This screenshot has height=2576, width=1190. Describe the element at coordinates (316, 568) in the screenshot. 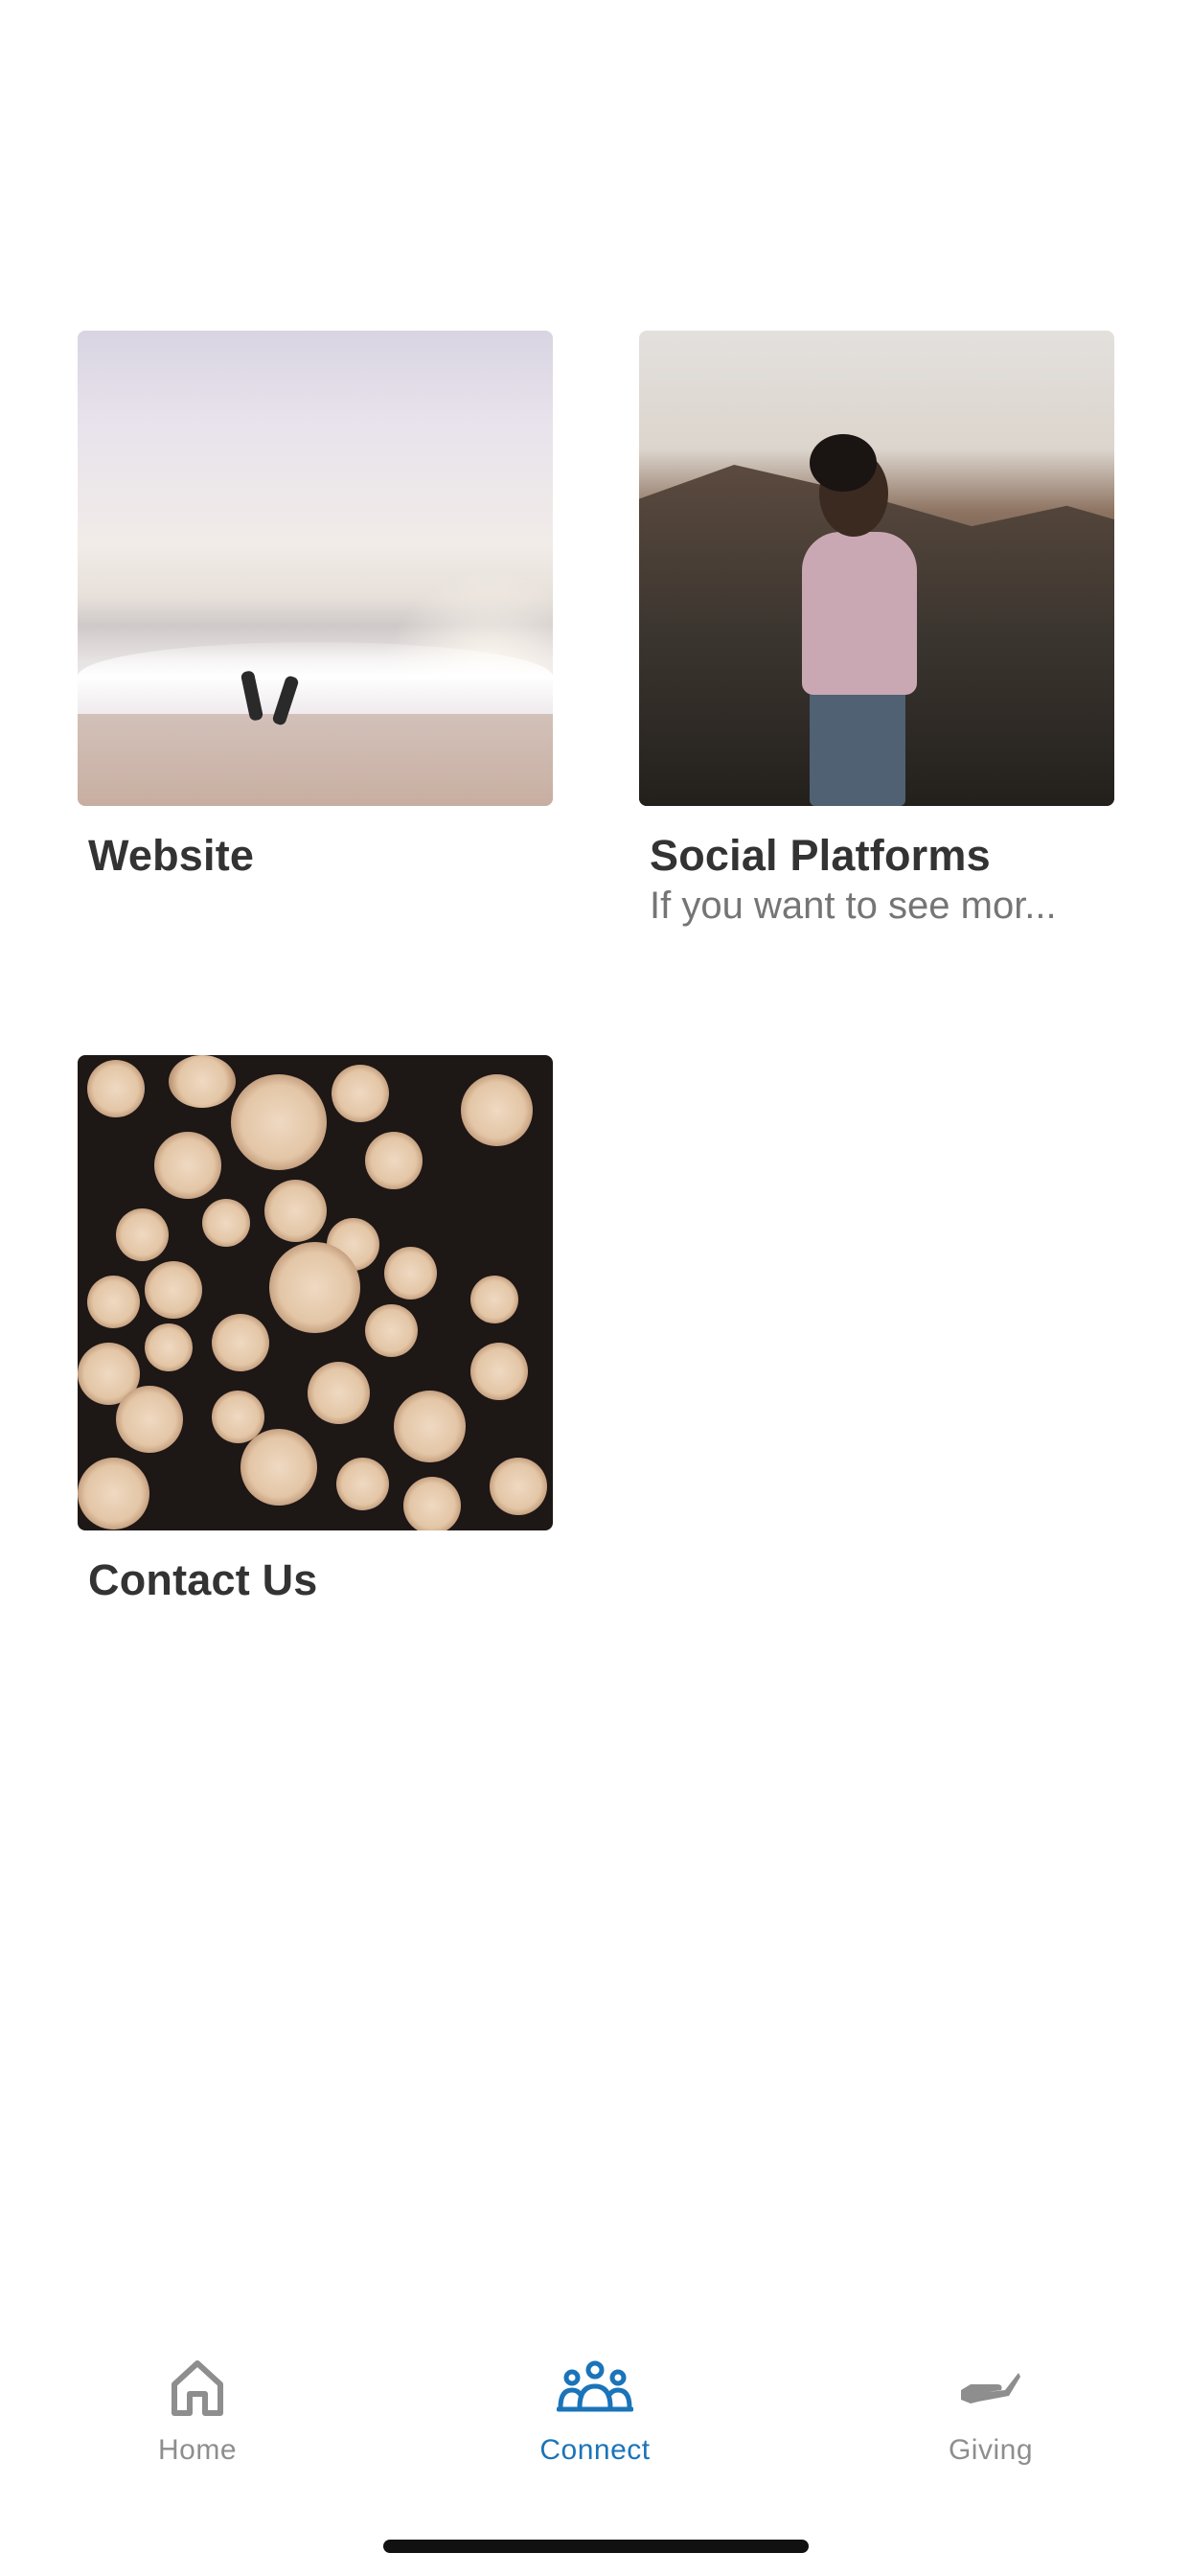

I see `website-image` at that location.